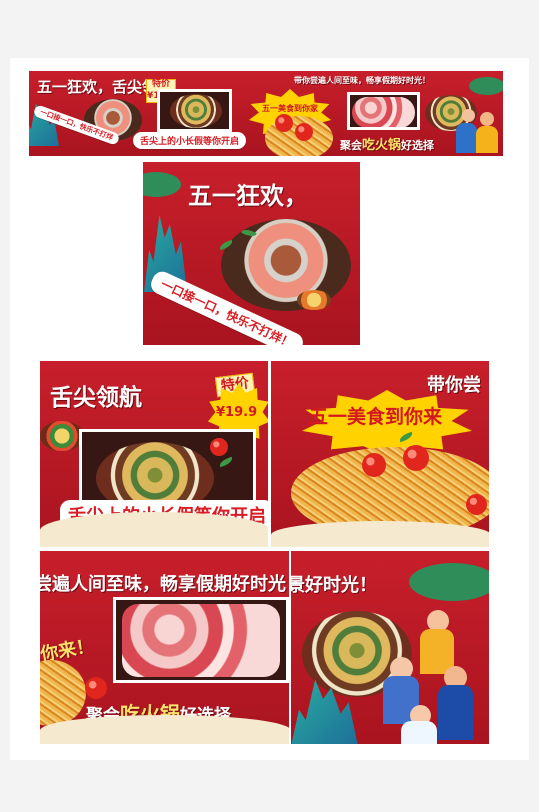 This screenshot has width=539, height=812. I want to click on panel1-tree-icon, so click(162, 184).